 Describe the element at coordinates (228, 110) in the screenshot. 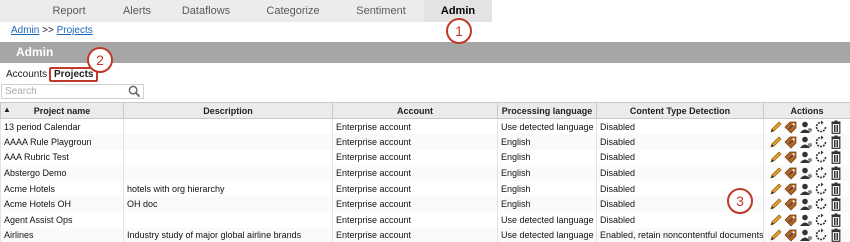

I see `header-description: Description` at that location.